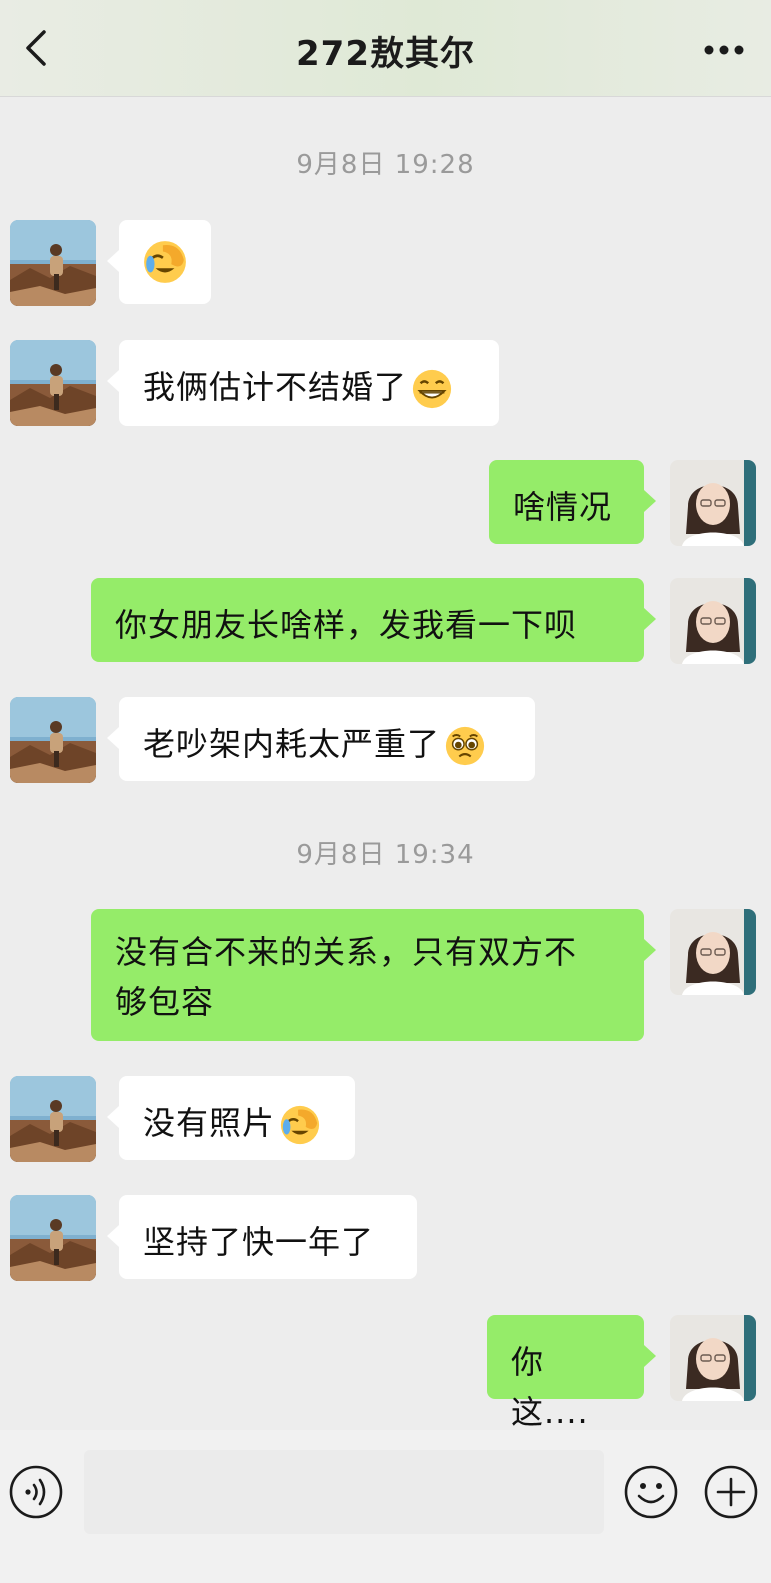 The height and width of the screenshot is (1583, 771). I want to click on timestamp: 9月8日 19:28, so click(385, 165).